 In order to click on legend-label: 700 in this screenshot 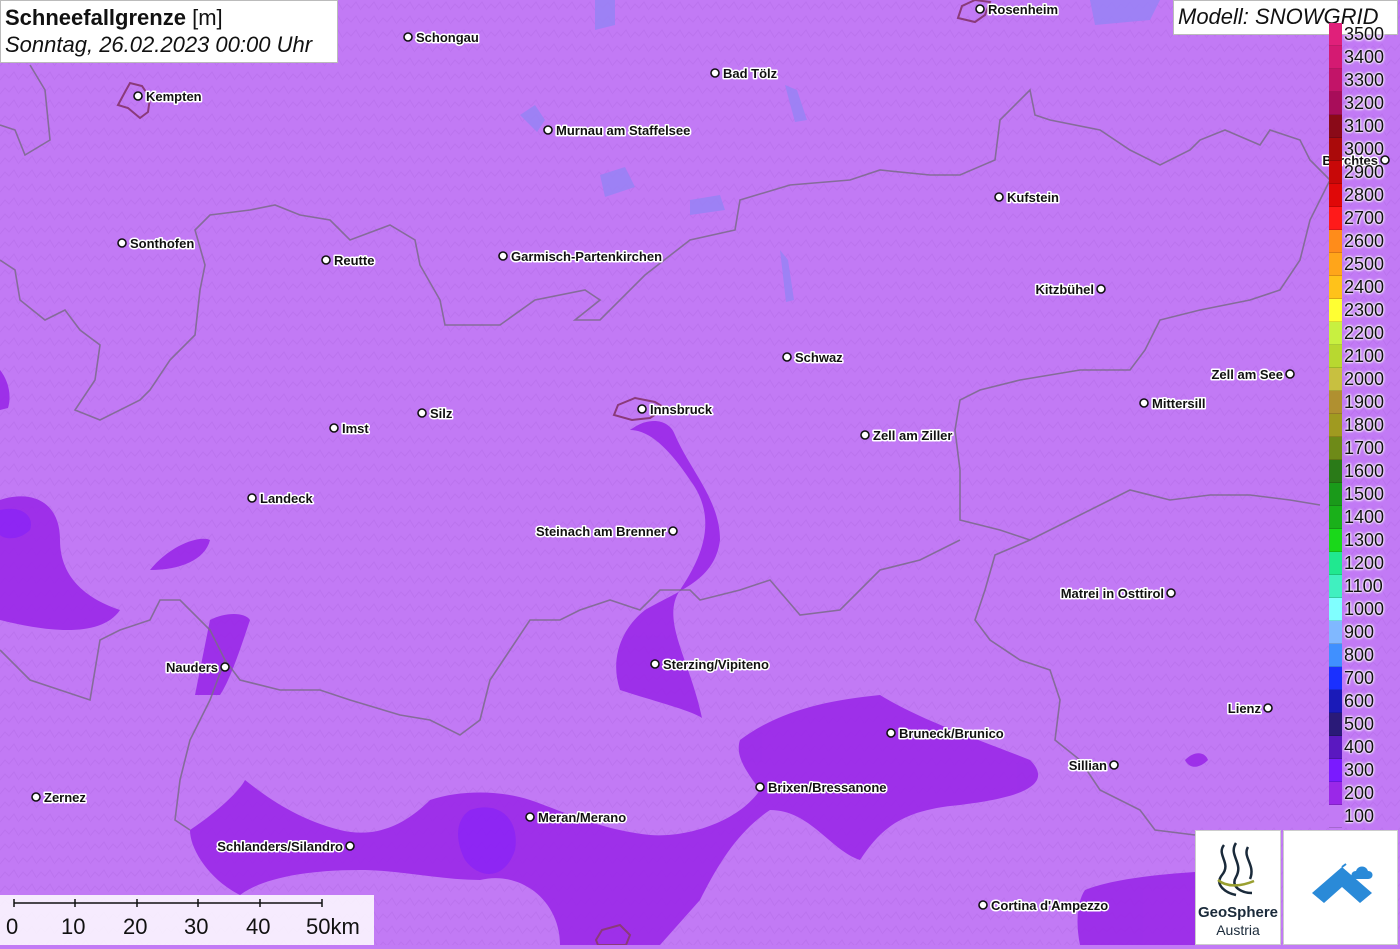, I will do `click(1359, 678)`.